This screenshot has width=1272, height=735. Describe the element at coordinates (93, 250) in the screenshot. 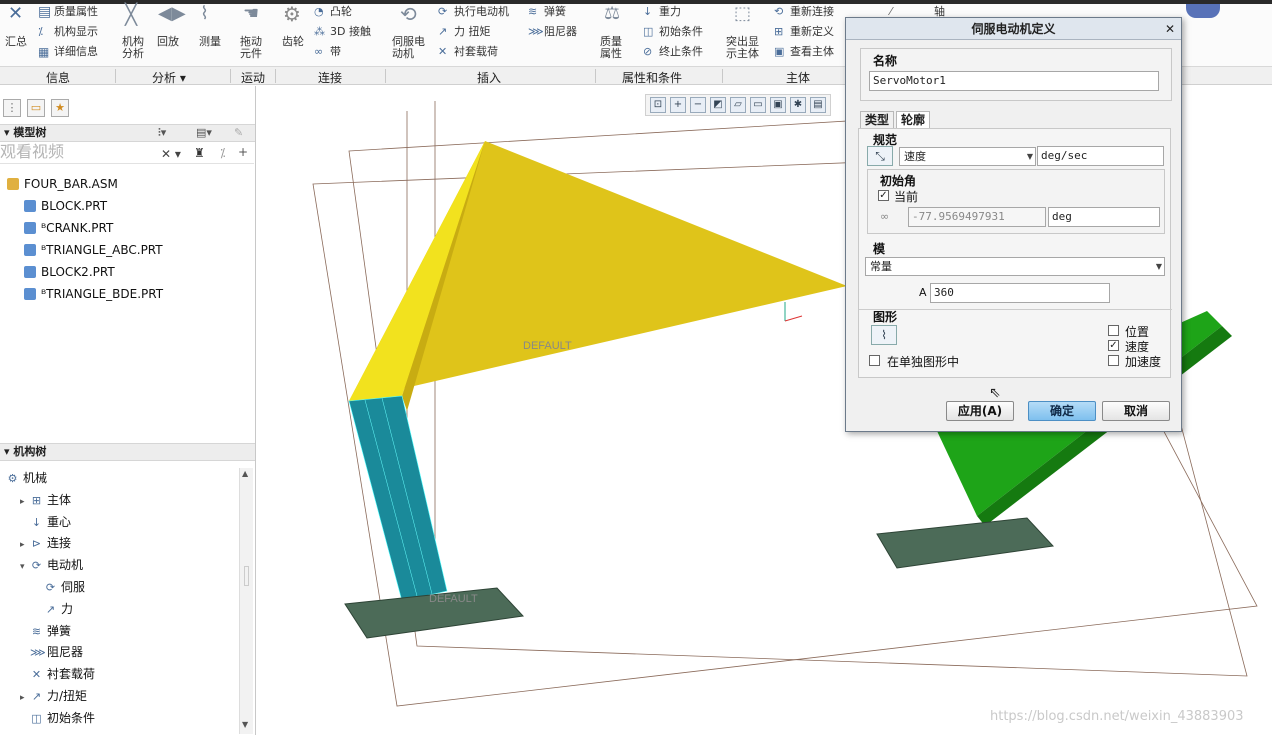

I see `model-tree-item: ᴮTRIANGLE_ABC.PRT` at that location.